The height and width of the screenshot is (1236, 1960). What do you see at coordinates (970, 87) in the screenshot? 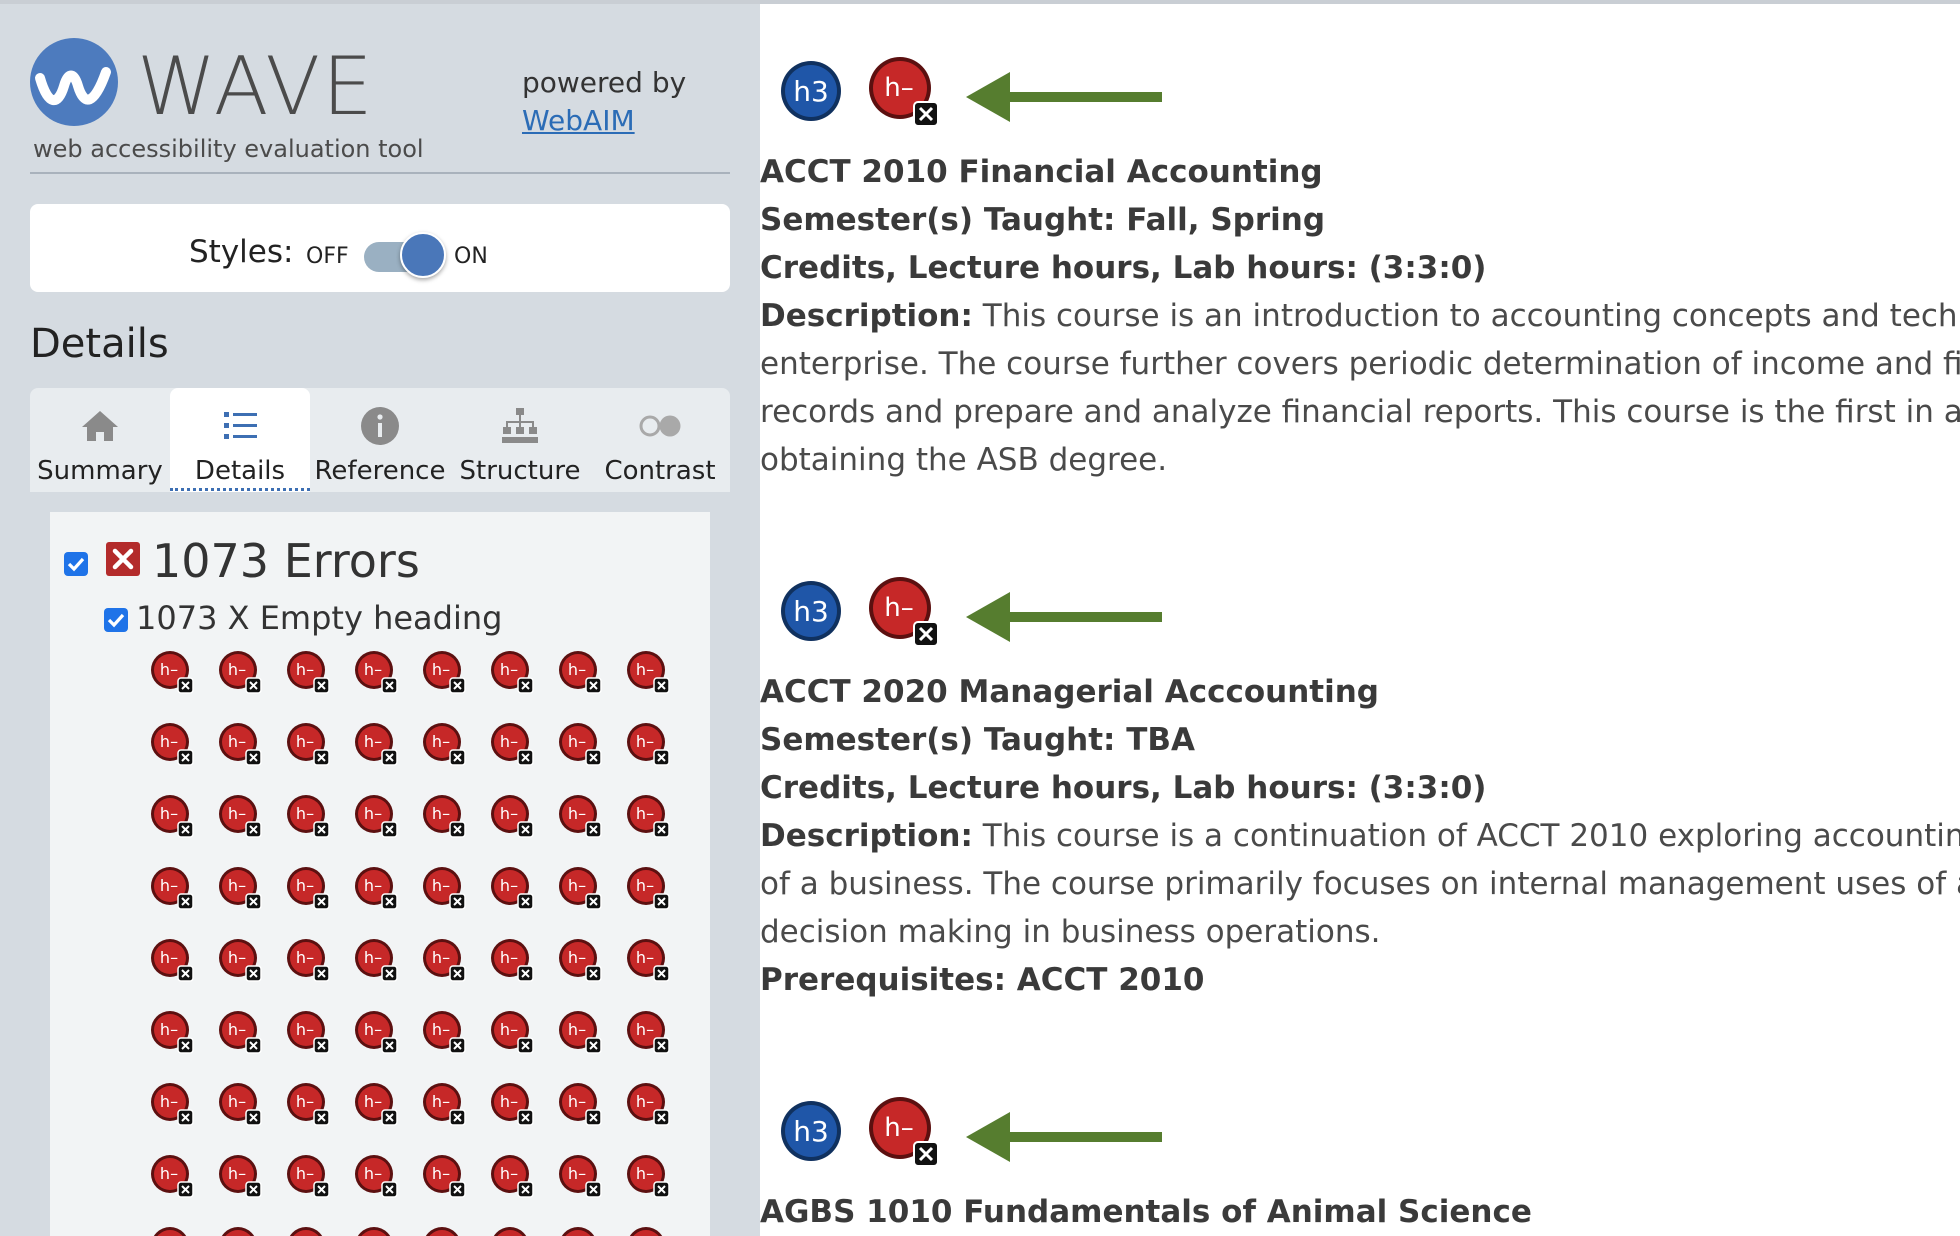
I see `heading-badges: h3 h–` at bounding box center [970, 87].